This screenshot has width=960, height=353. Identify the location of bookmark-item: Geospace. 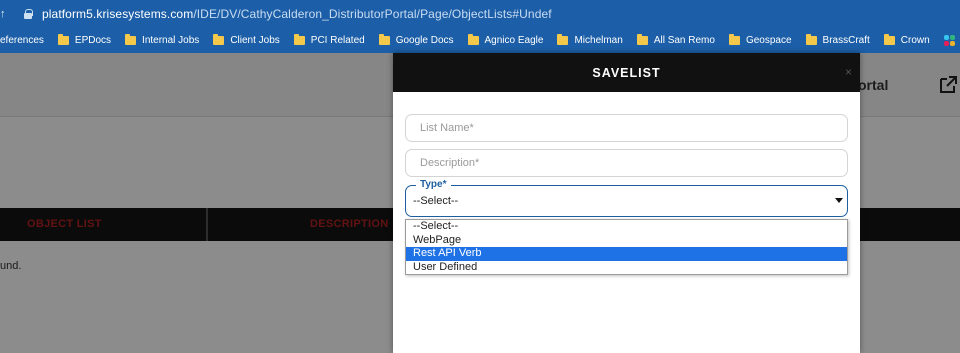
(760, 40).